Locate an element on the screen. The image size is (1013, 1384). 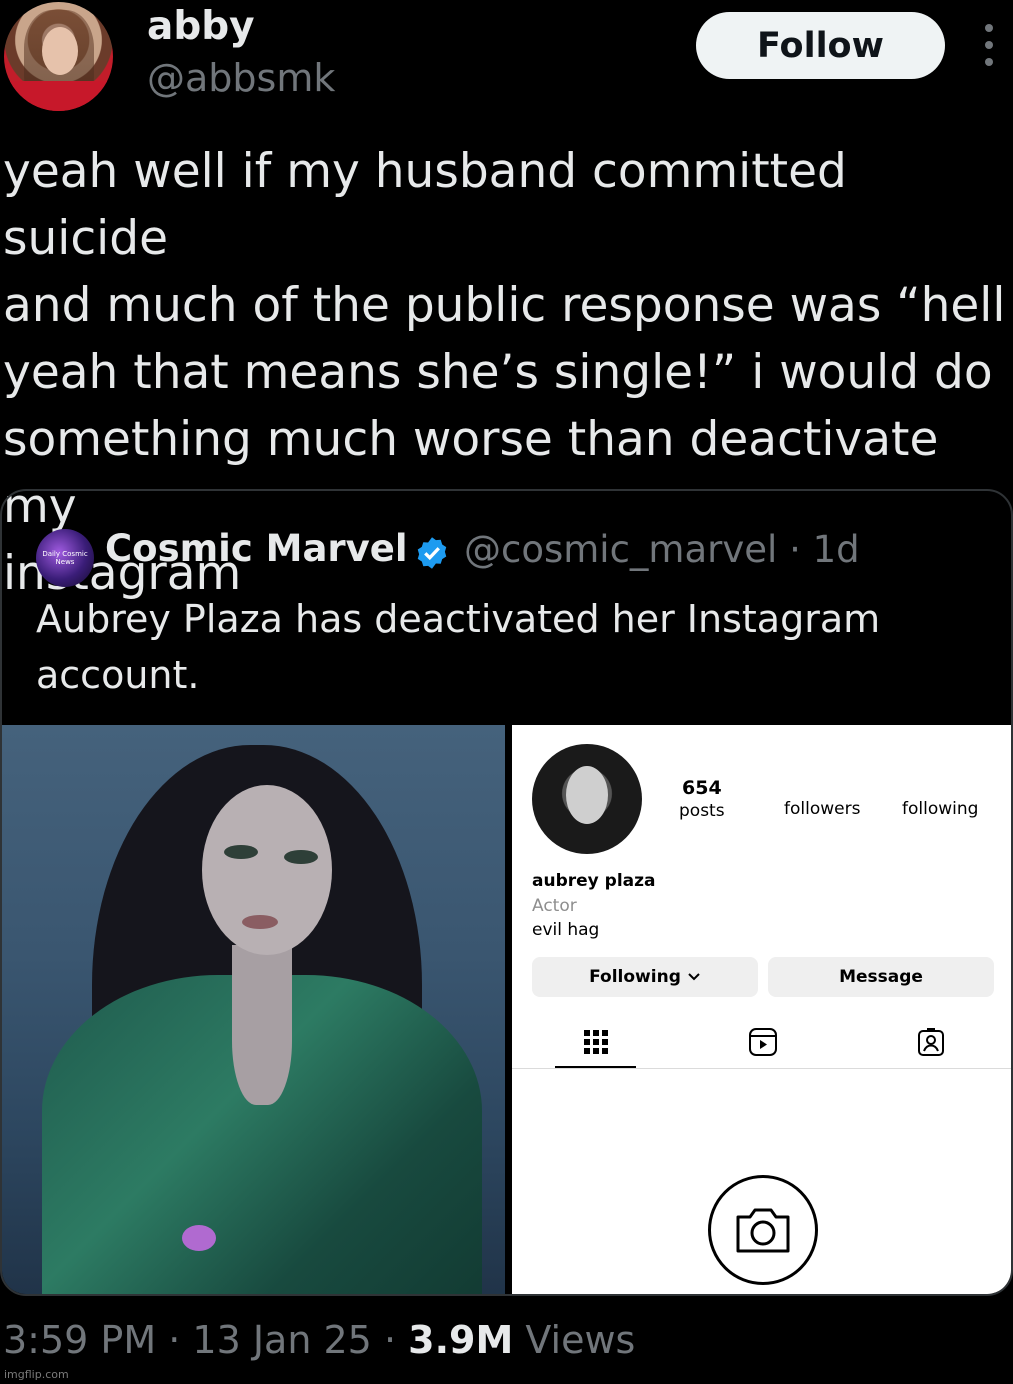
watermark: imgflip.com is located at coordinates (36, 1374).